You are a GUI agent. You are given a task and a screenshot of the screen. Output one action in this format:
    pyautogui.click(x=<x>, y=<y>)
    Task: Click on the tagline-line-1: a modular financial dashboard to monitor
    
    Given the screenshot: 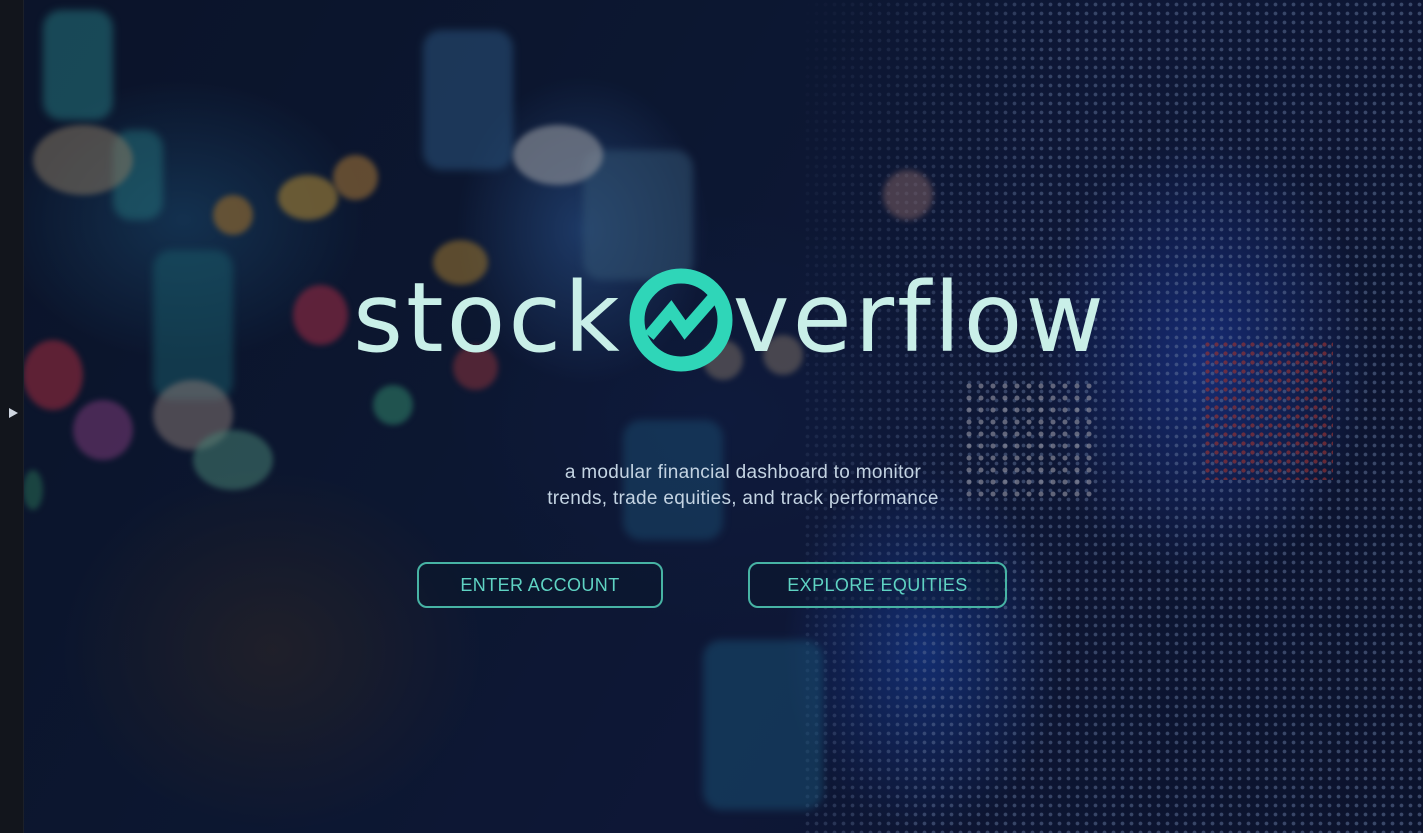 What is the action you would take?
    pyautogui.click(x=743, y=472)
    